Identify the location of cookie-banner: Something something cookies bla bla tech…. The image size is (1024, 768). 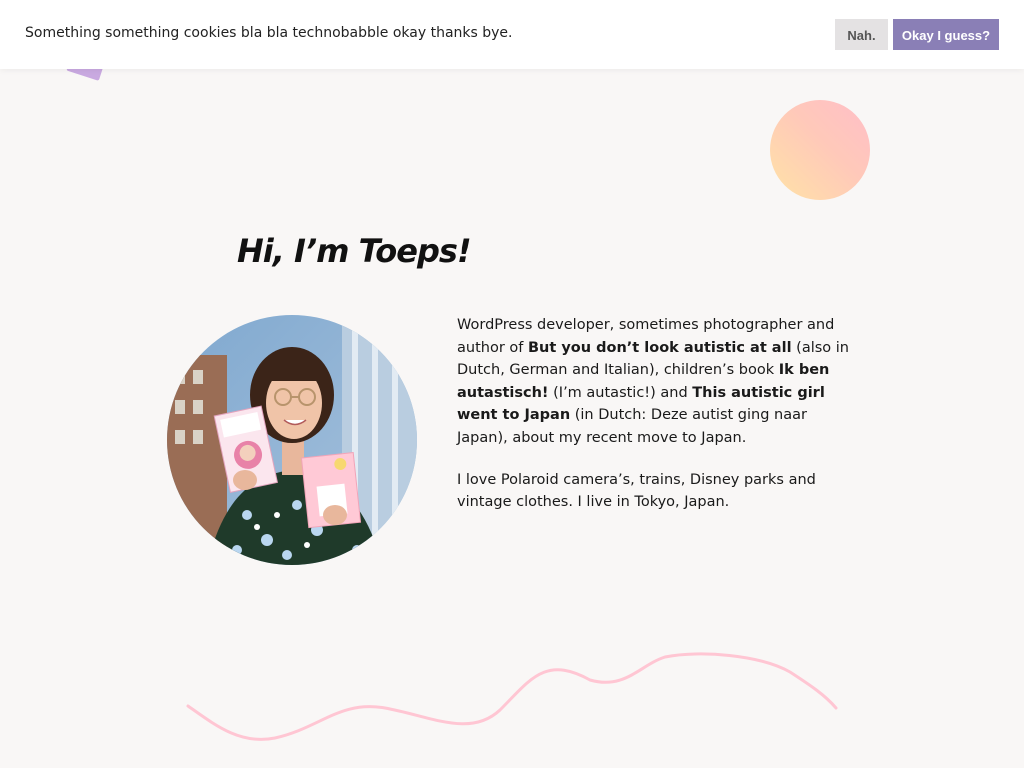
(512, 34).